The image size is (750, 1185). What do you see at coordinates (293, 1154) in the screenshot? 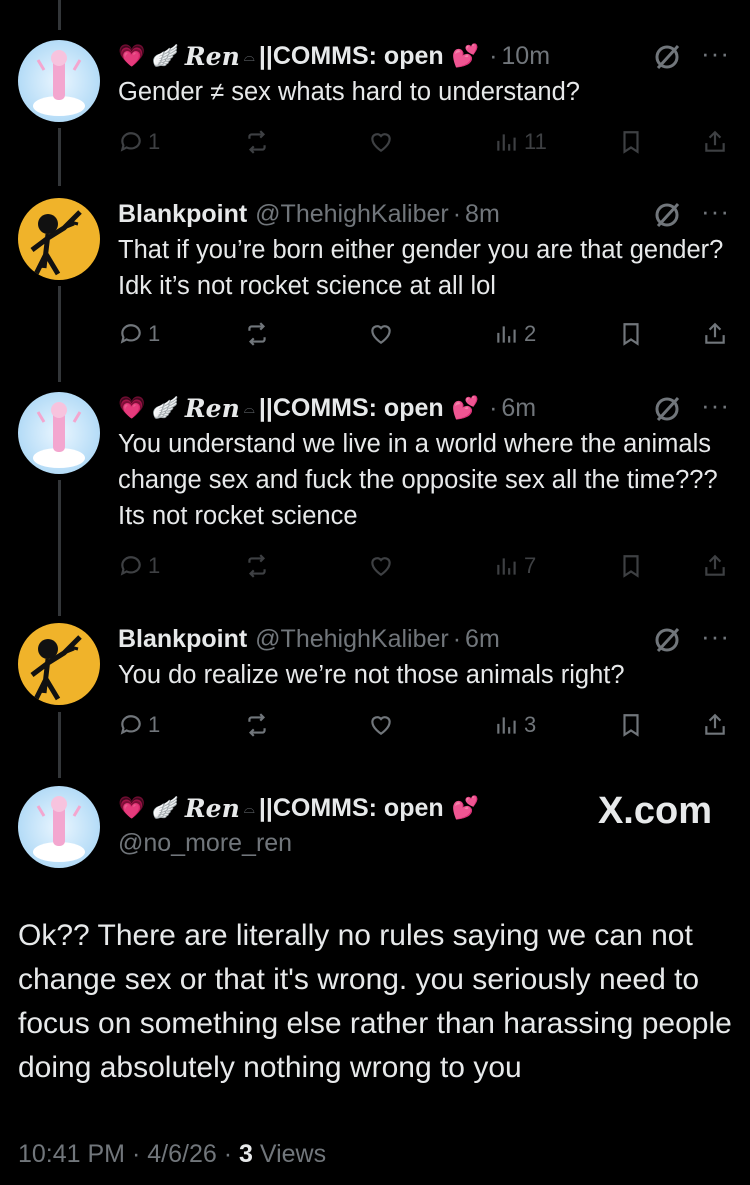
I see `views-label: Views` at bounding box center [293, 1154].